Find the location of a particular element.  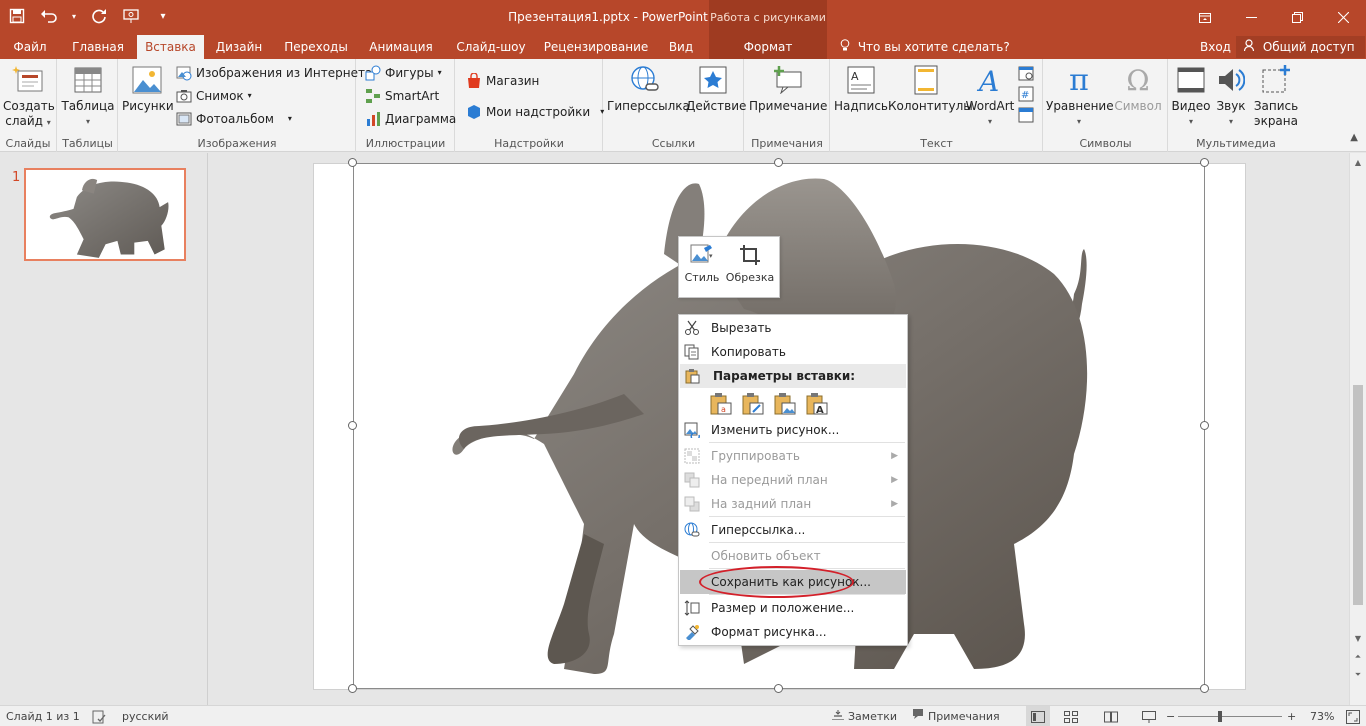

video-button: Видео ▾ is located at coordinates (1191, 96).